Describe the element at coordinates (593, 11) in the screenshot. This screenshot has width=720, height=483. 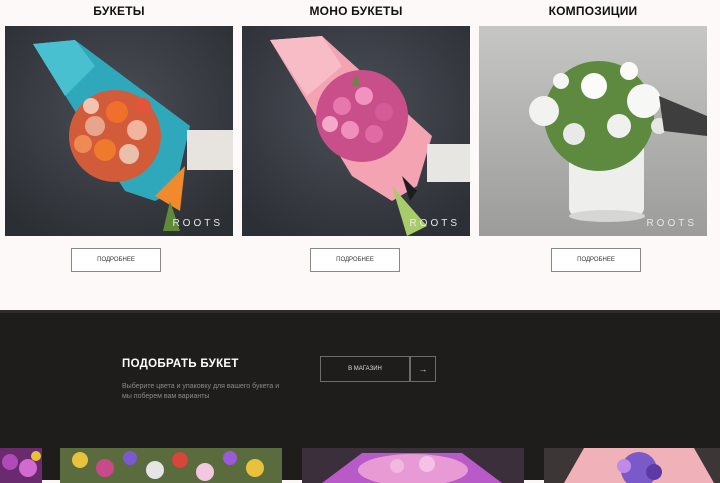
I see `category-title: КОМПОЗИЦИИ` at that location.